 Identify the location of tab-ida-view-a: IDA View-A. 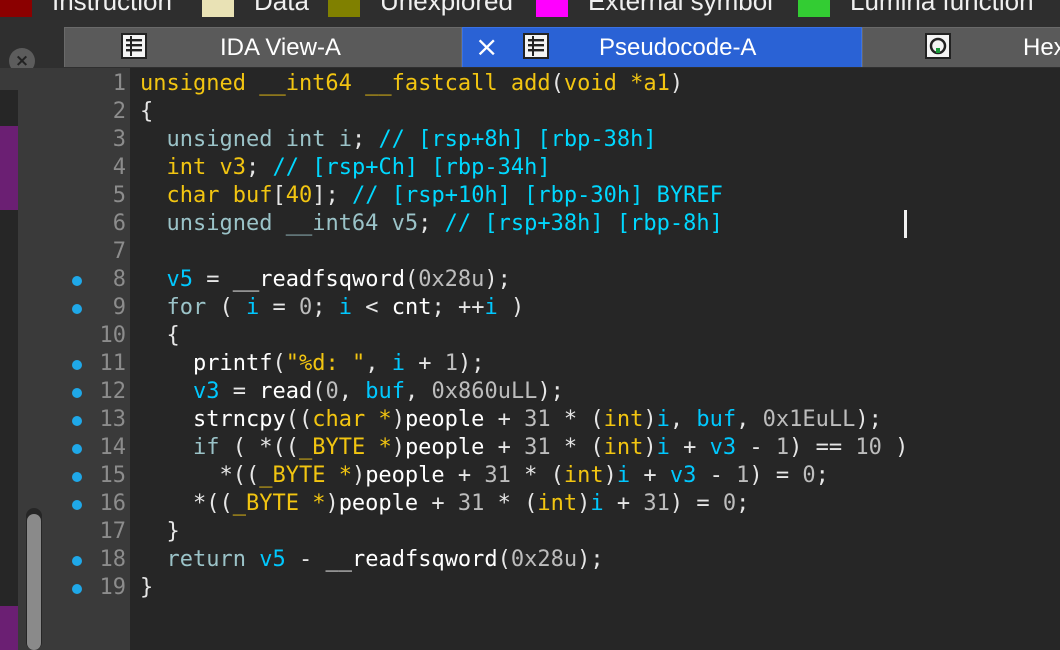
(263, 47).